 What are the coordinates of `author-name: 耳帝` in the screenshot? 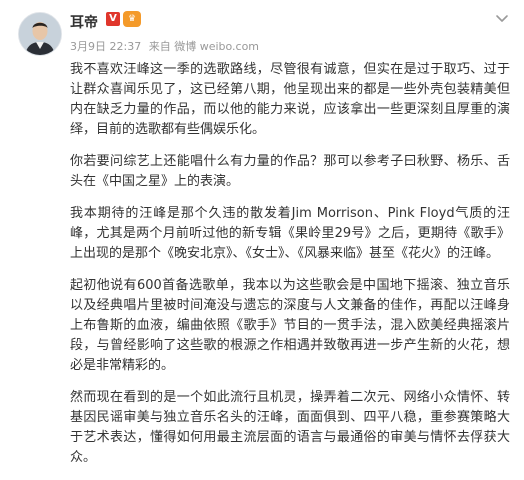 It's located at (84, 22).